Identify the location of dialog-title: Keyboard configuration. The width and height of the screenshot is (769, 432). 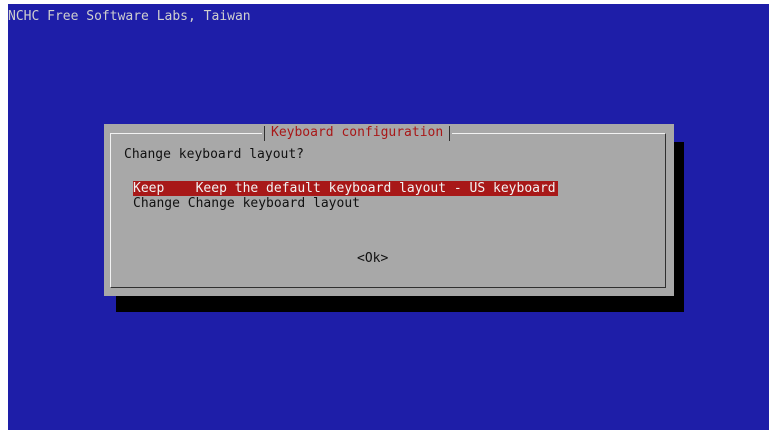
(357, 132).